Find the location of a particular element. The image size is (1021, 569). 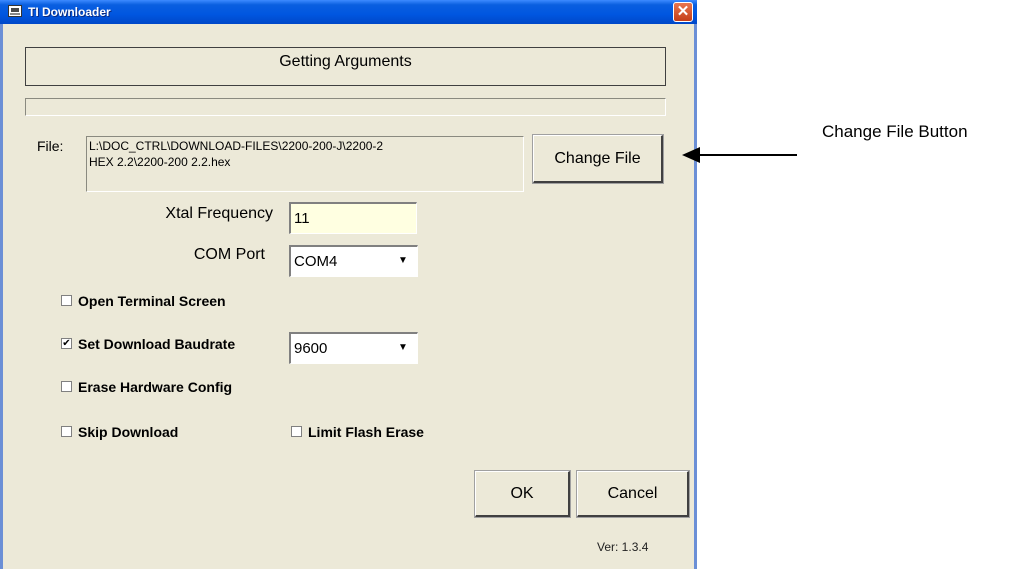

window-title: TI Downloader is located at coordinates (69, 12).